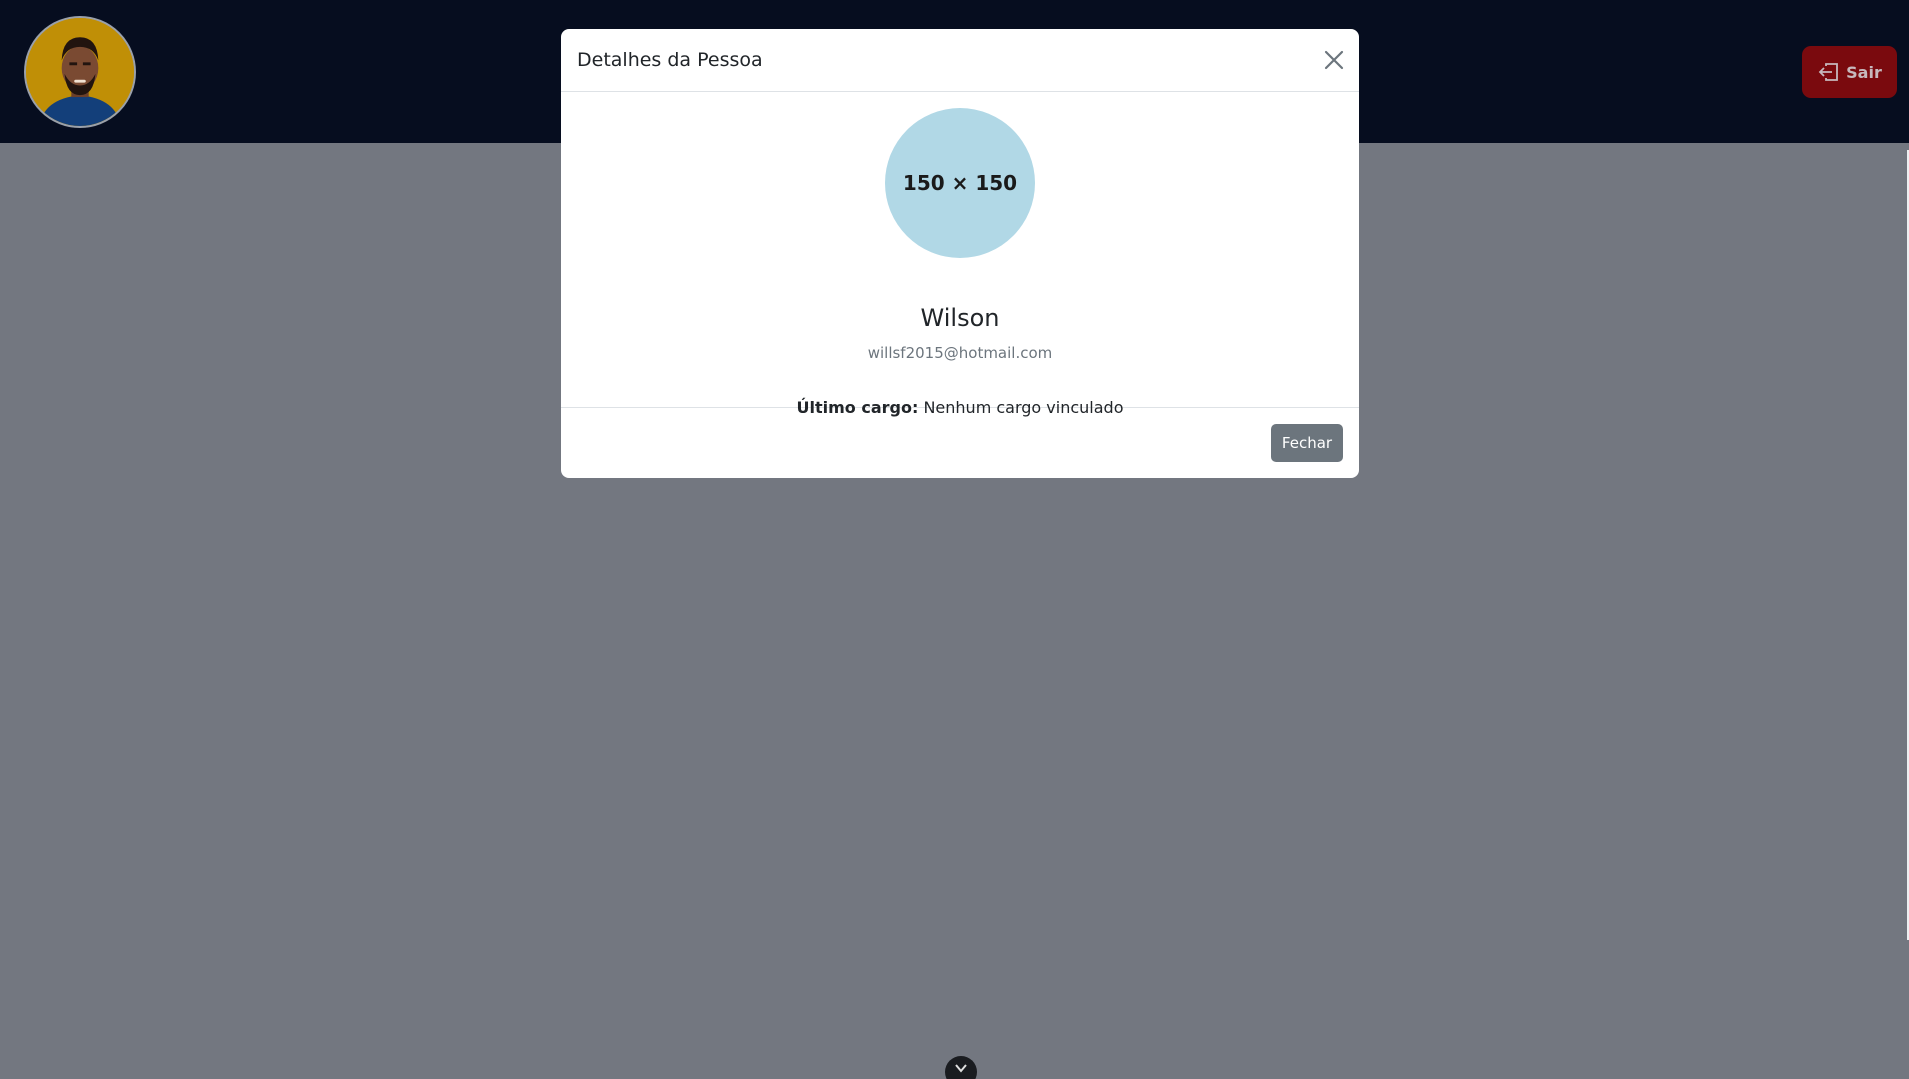 The width and height of the screenshot is (1909, 1079). I want to click on scroll-down-button, so click(961, 1067).